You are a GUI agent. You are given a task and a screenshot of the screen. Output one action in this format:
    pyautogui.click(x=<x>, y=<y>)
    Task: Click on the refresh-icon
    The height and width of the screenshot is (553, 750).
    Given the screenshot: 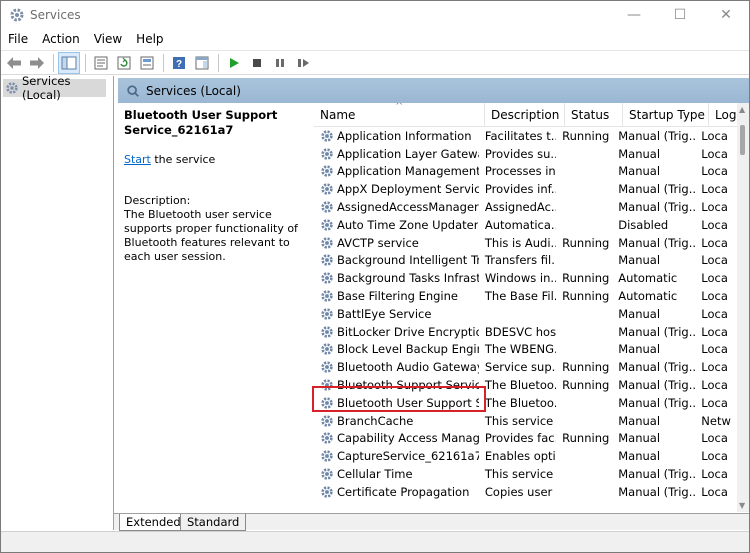 What is the action you would take?
    pyautogui.click(x=124, y=63)
    